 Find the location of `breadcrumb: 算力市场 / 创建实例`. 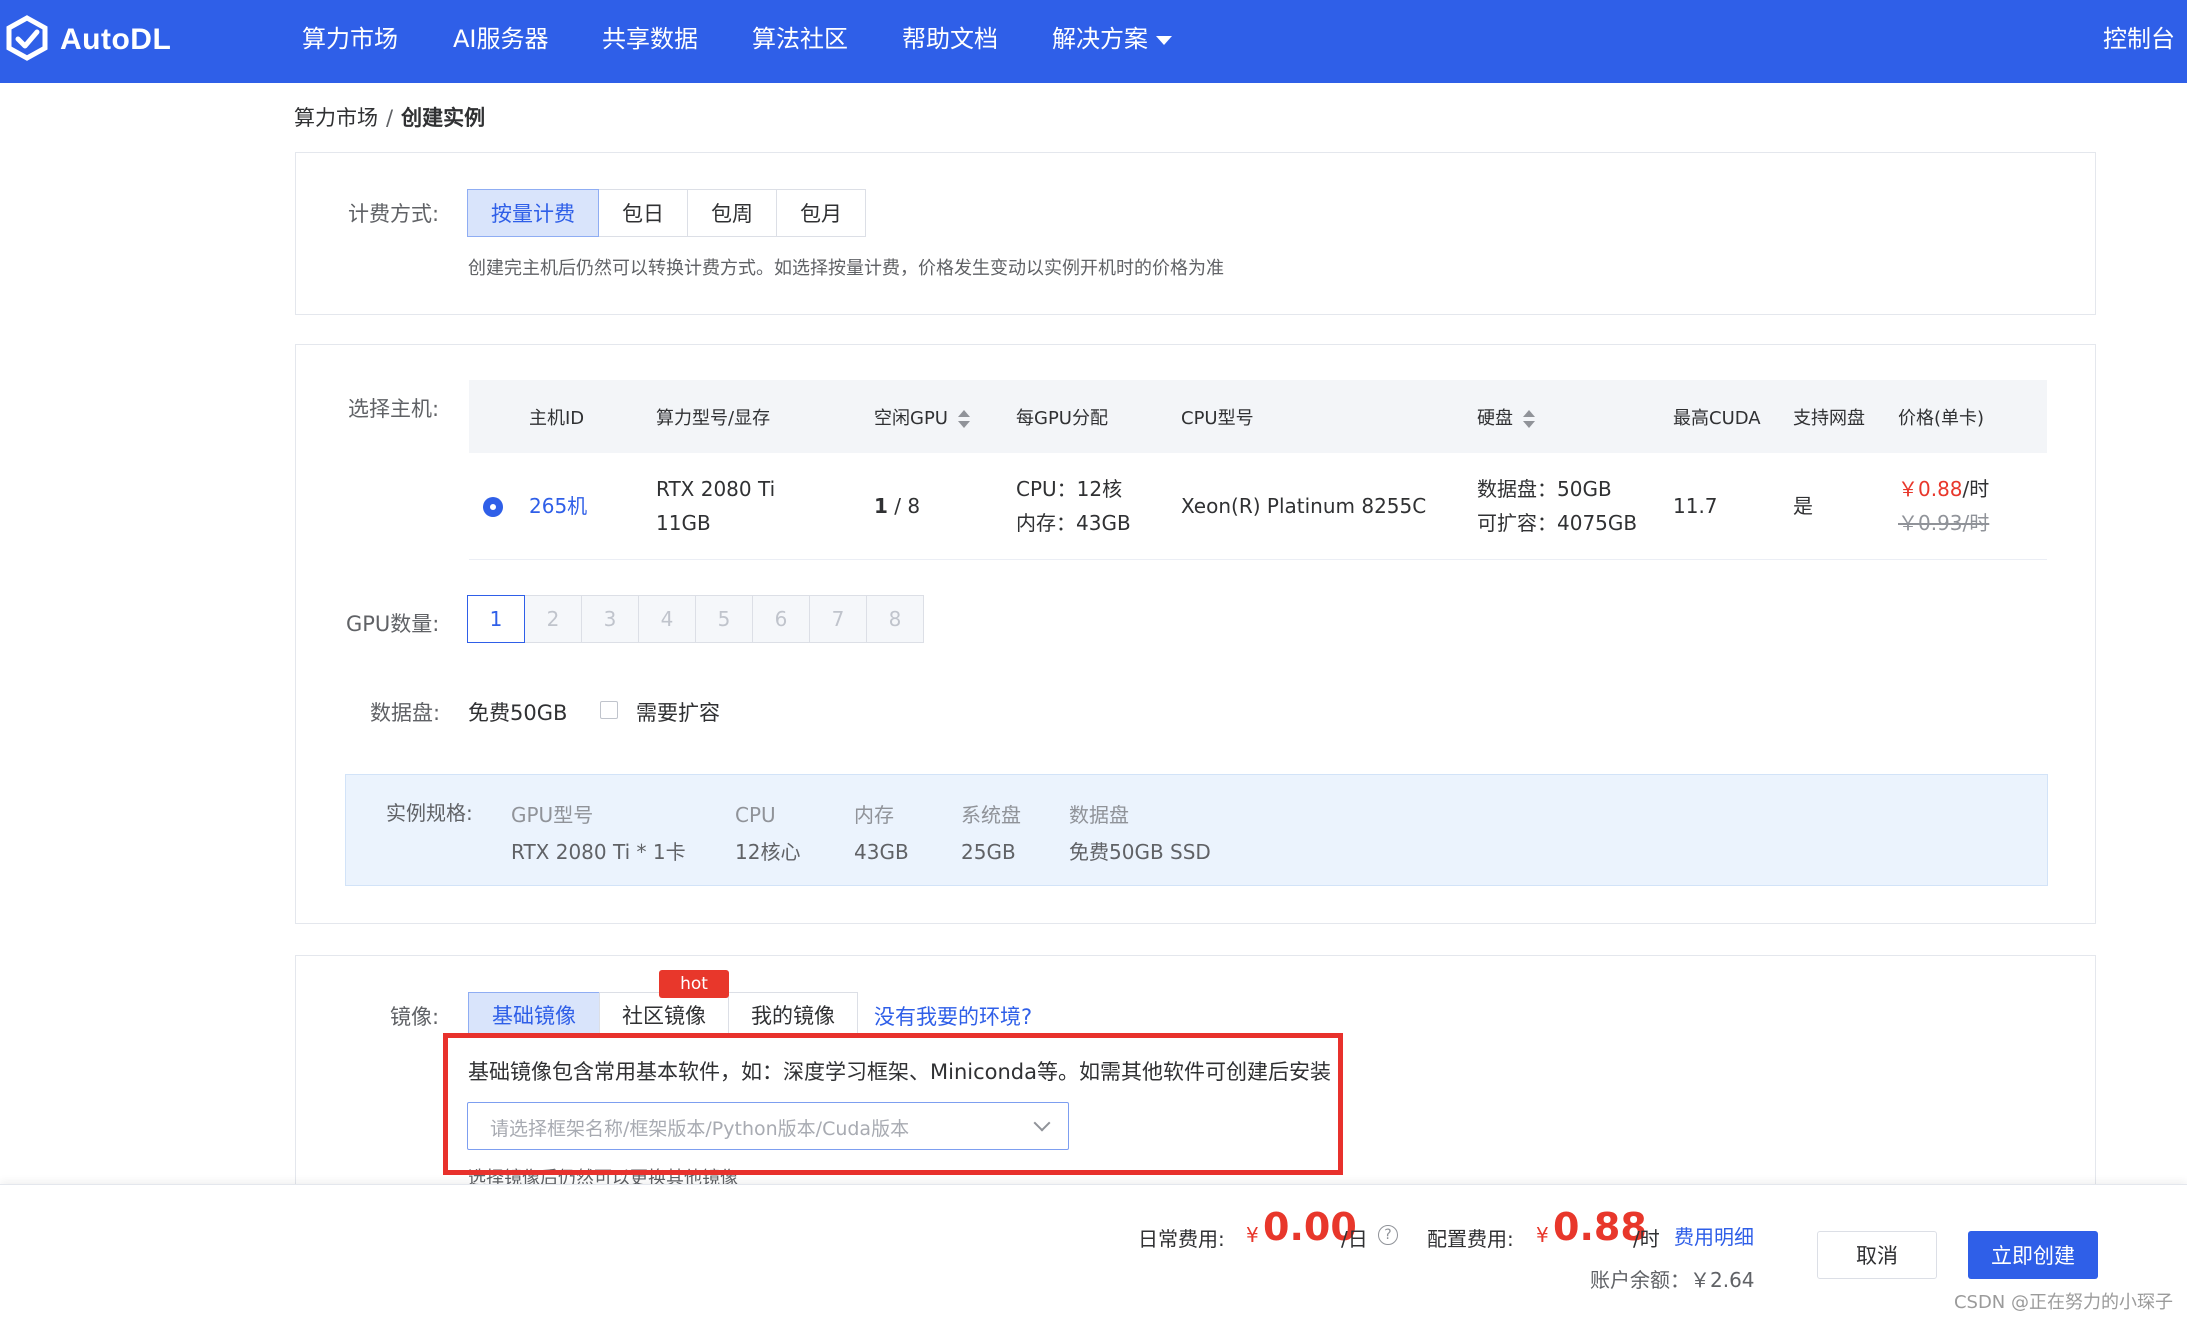

breadcrumb: 算力市场 / 创建实例 is located at coordinates (389, 118).